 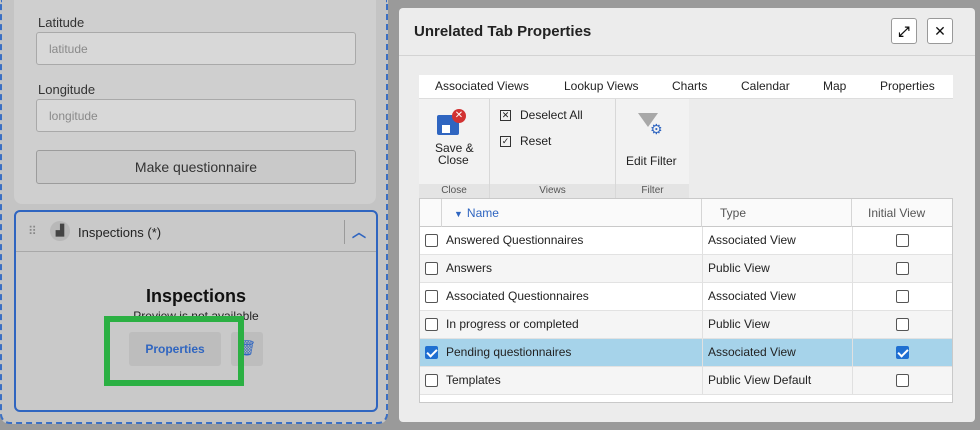 What do you see at coordinates (509, 352) in the screenshot?
I see `row-name: Pending questionnaires` at bounding box center [509, 352].